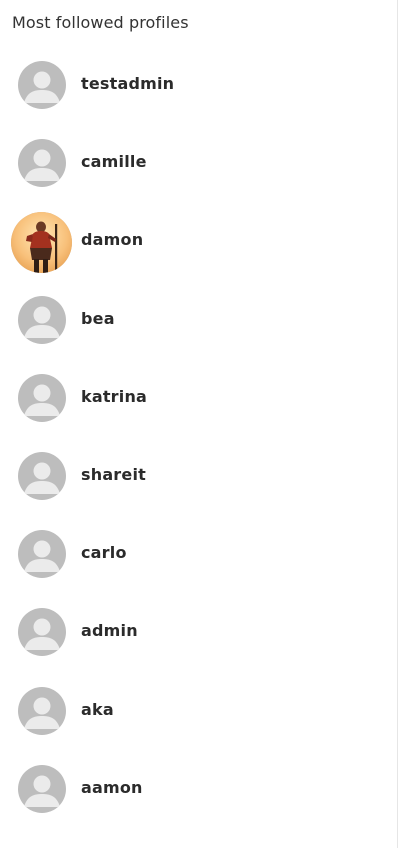  I want to click on profile-row-camille: camille, so click(199, 163).